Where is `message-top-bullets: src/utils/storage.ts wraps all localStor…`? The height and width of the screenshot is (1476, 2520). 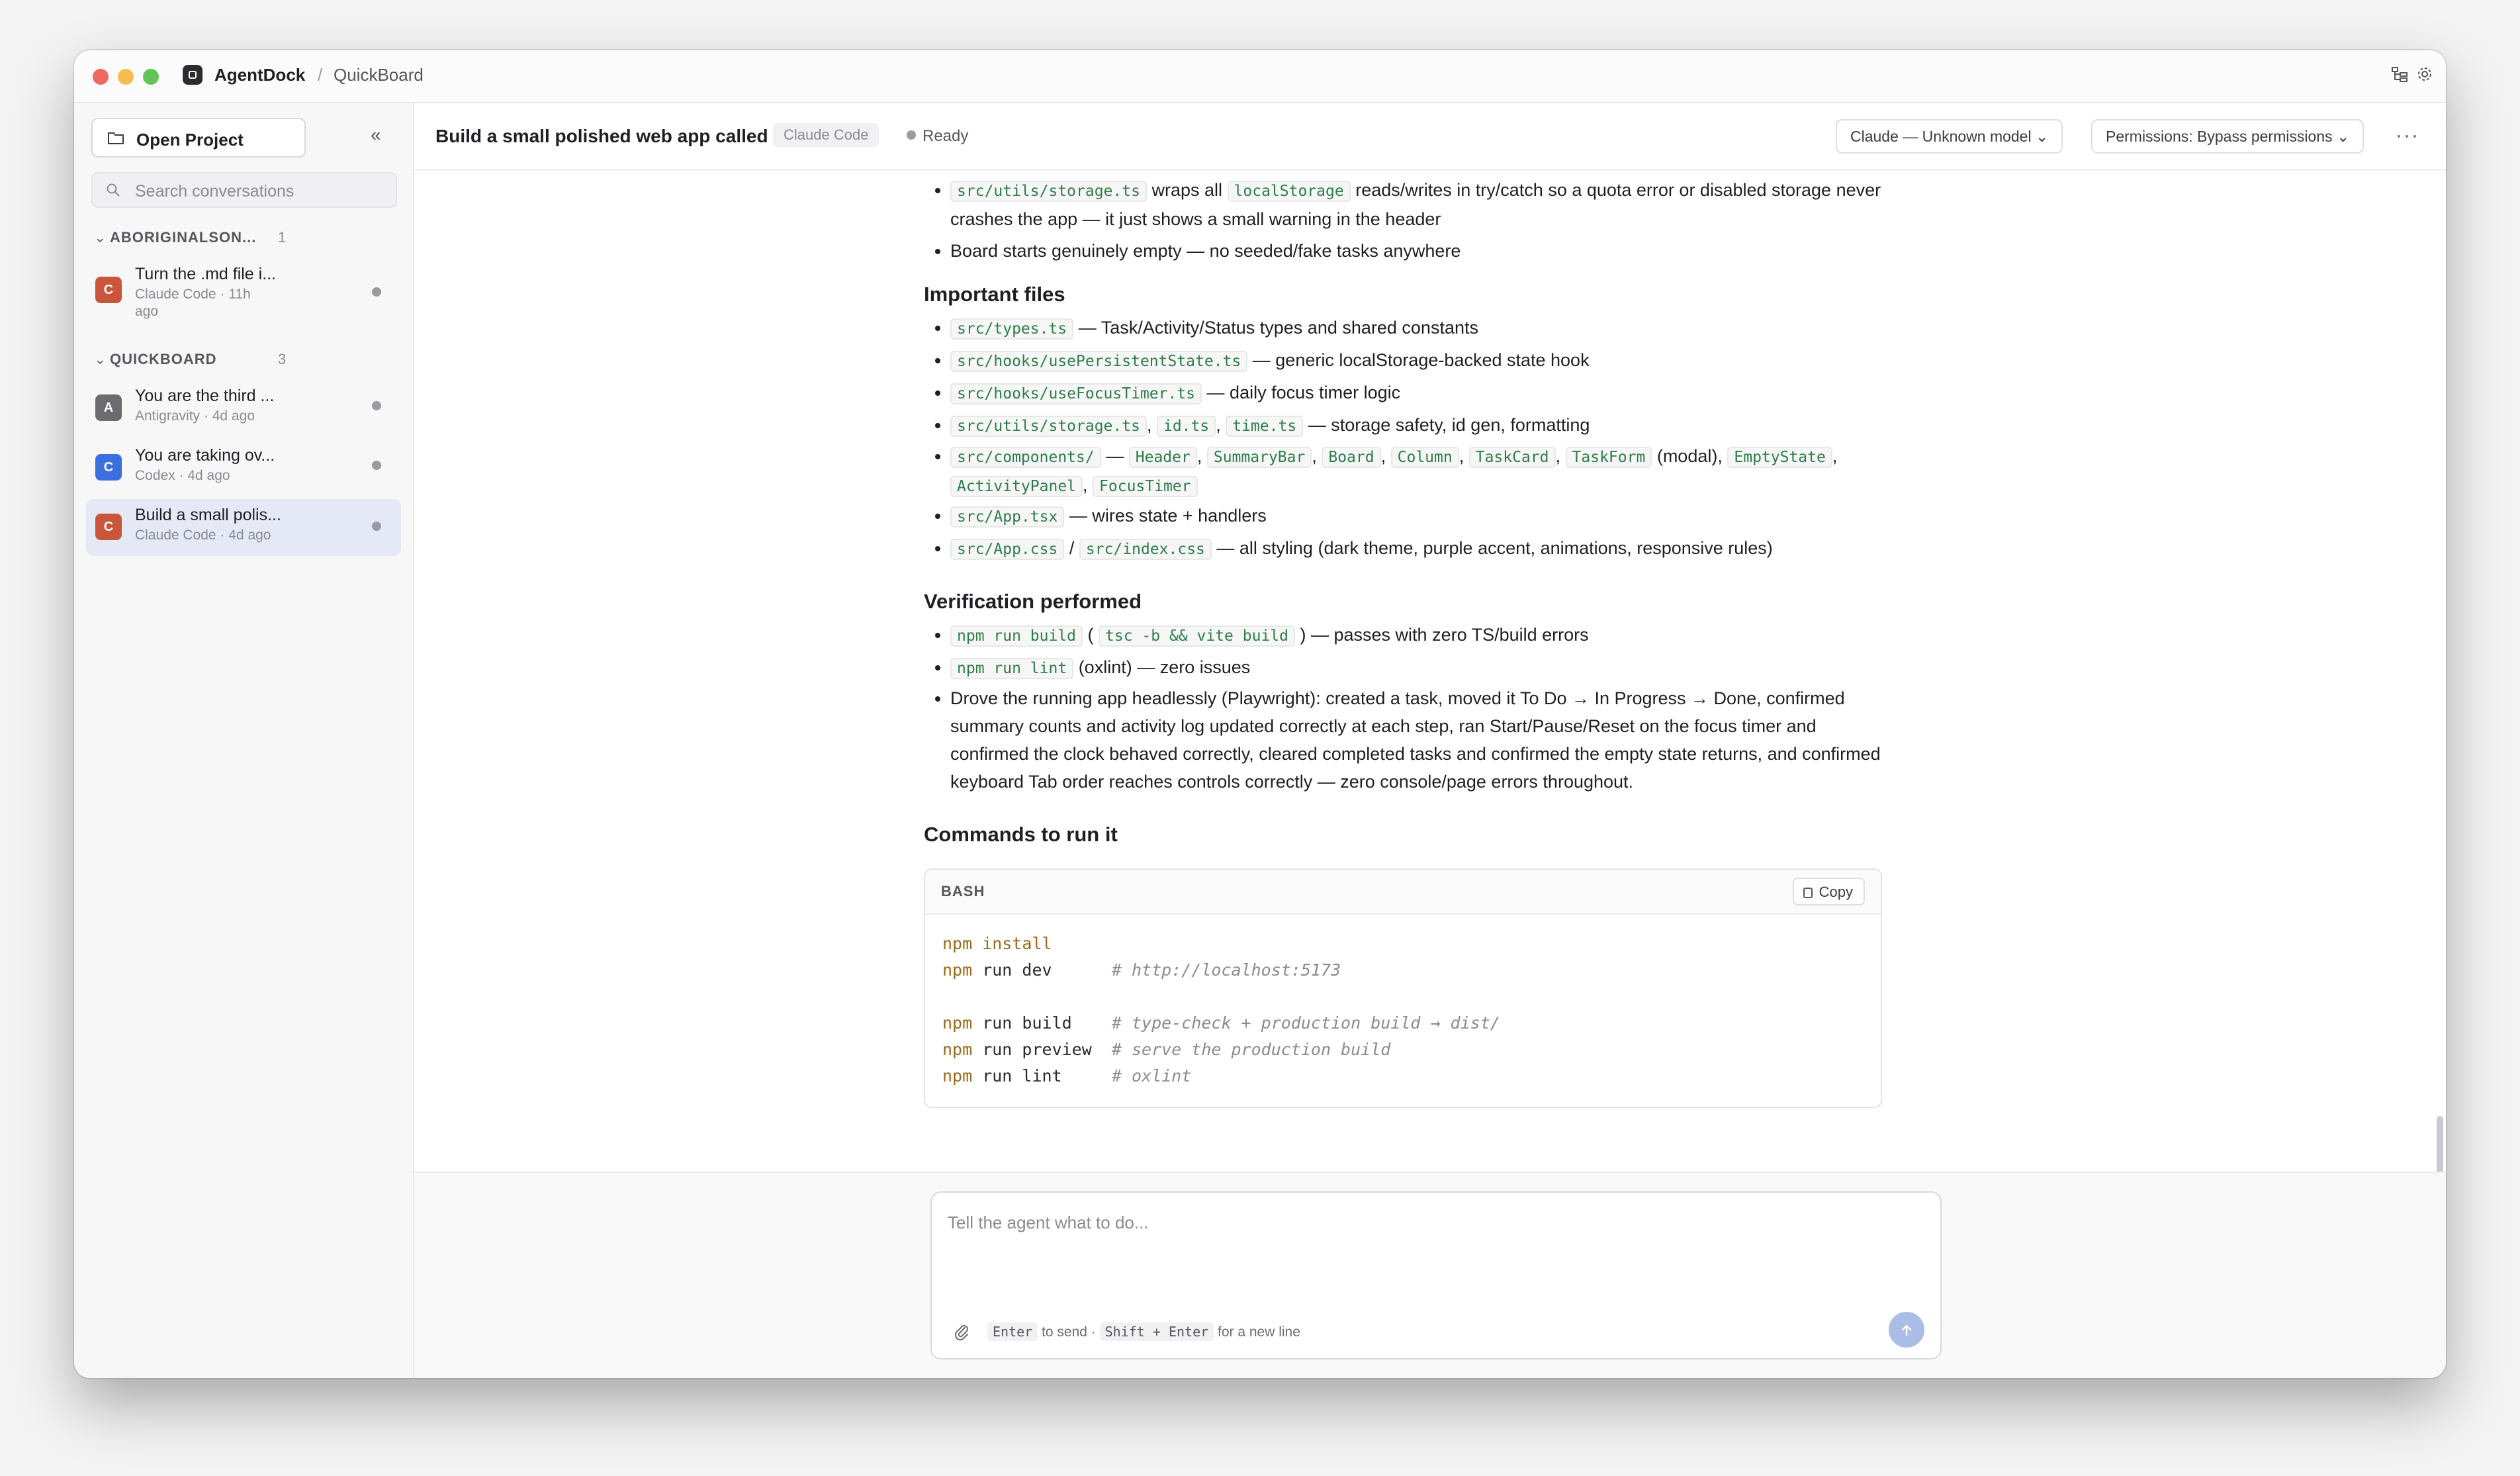 message-top-bullets: src/utils/storage.ts wraps all localStor… is located at coordinates (1403, 220).